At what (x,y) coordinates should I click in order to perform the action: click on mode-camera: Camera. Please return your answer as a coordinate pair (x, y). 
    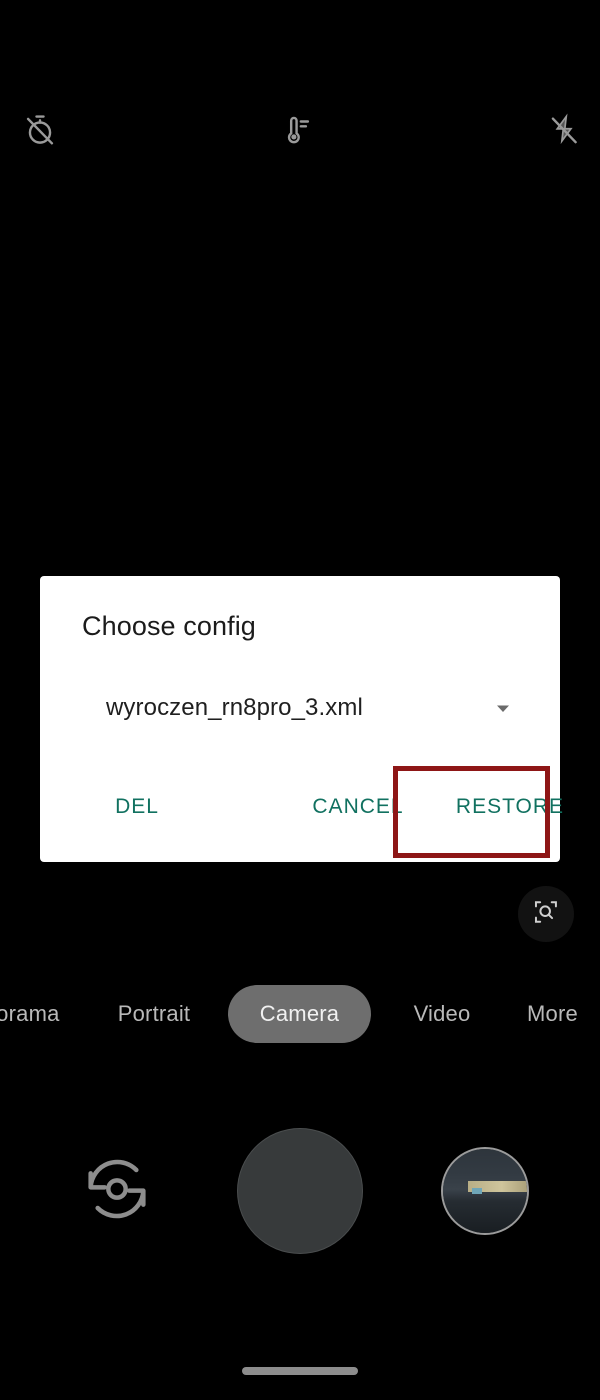
    Looking at the image, I should click on (299, 1014).